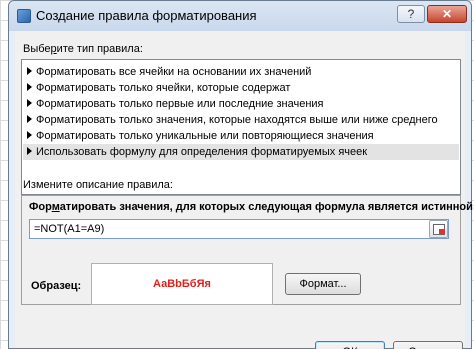  Describe the element at coordinates (83, 49) in the screenshot. I see `rule-type-label: Выберите тип правила:` at that location.